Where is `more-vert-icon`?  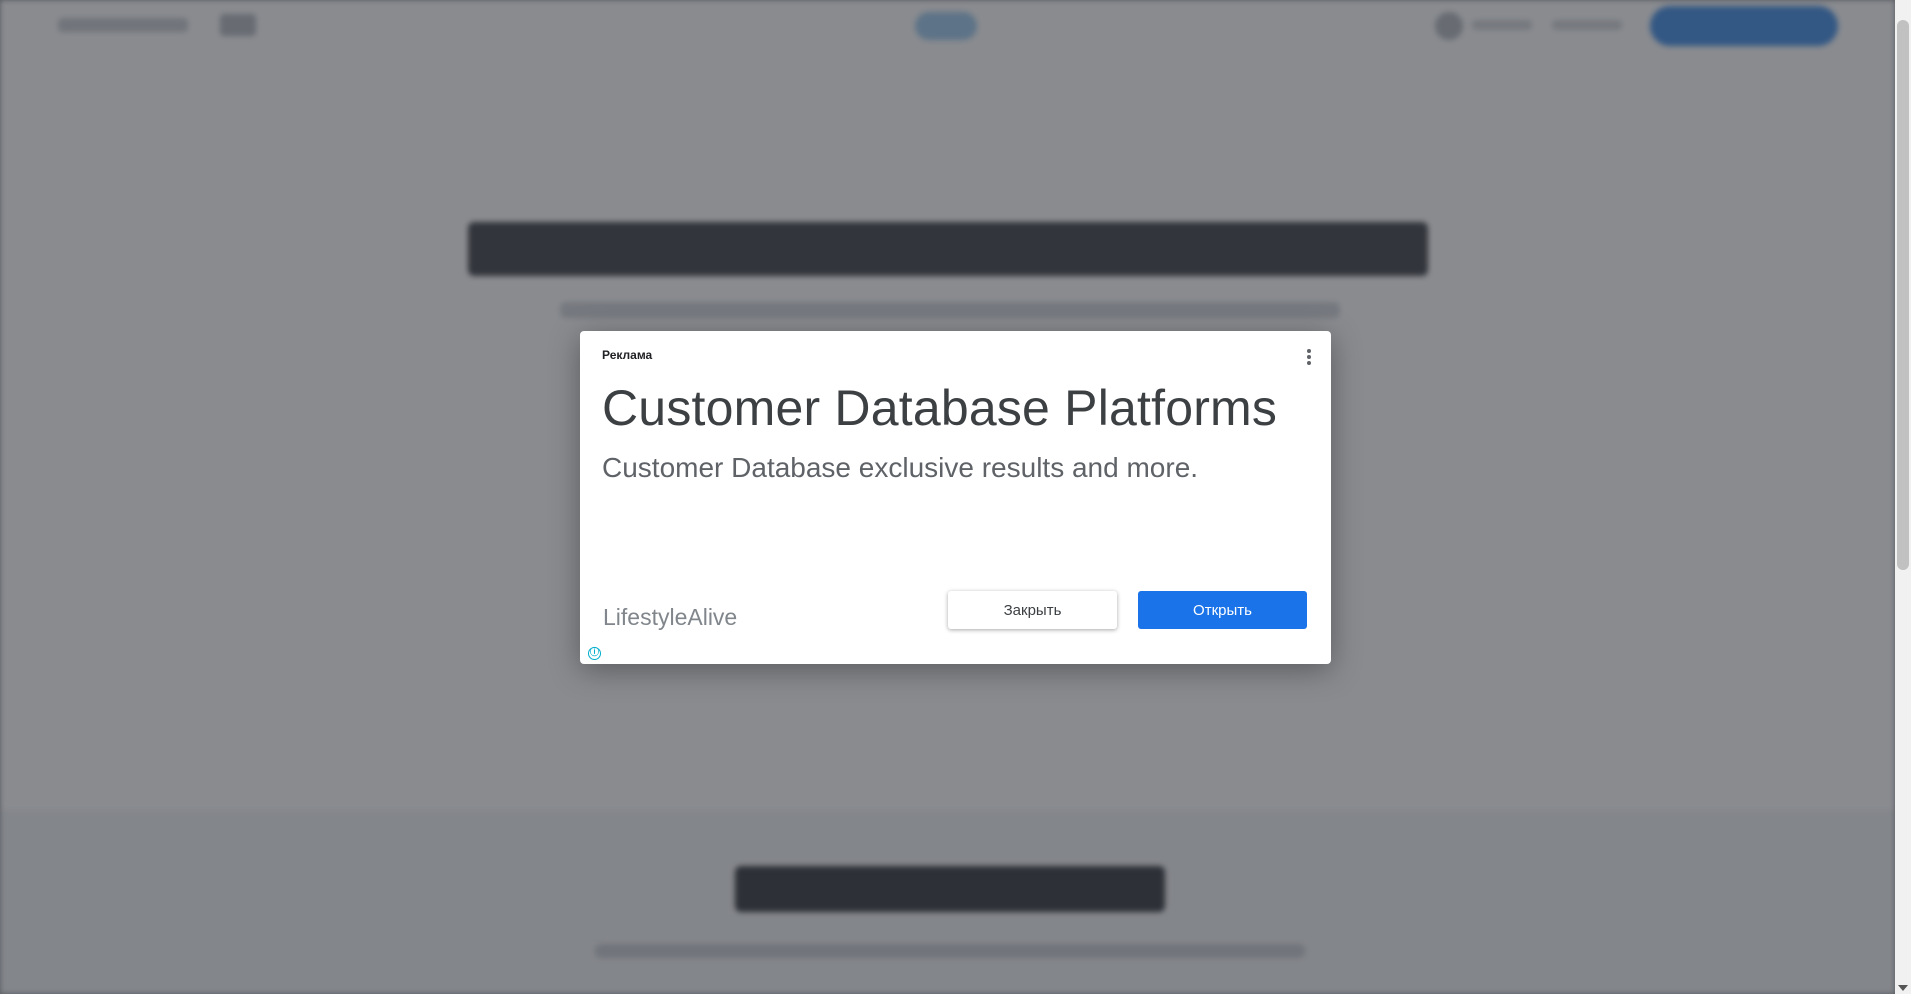
more-vert-icon is located at coordinates (1309, 357).